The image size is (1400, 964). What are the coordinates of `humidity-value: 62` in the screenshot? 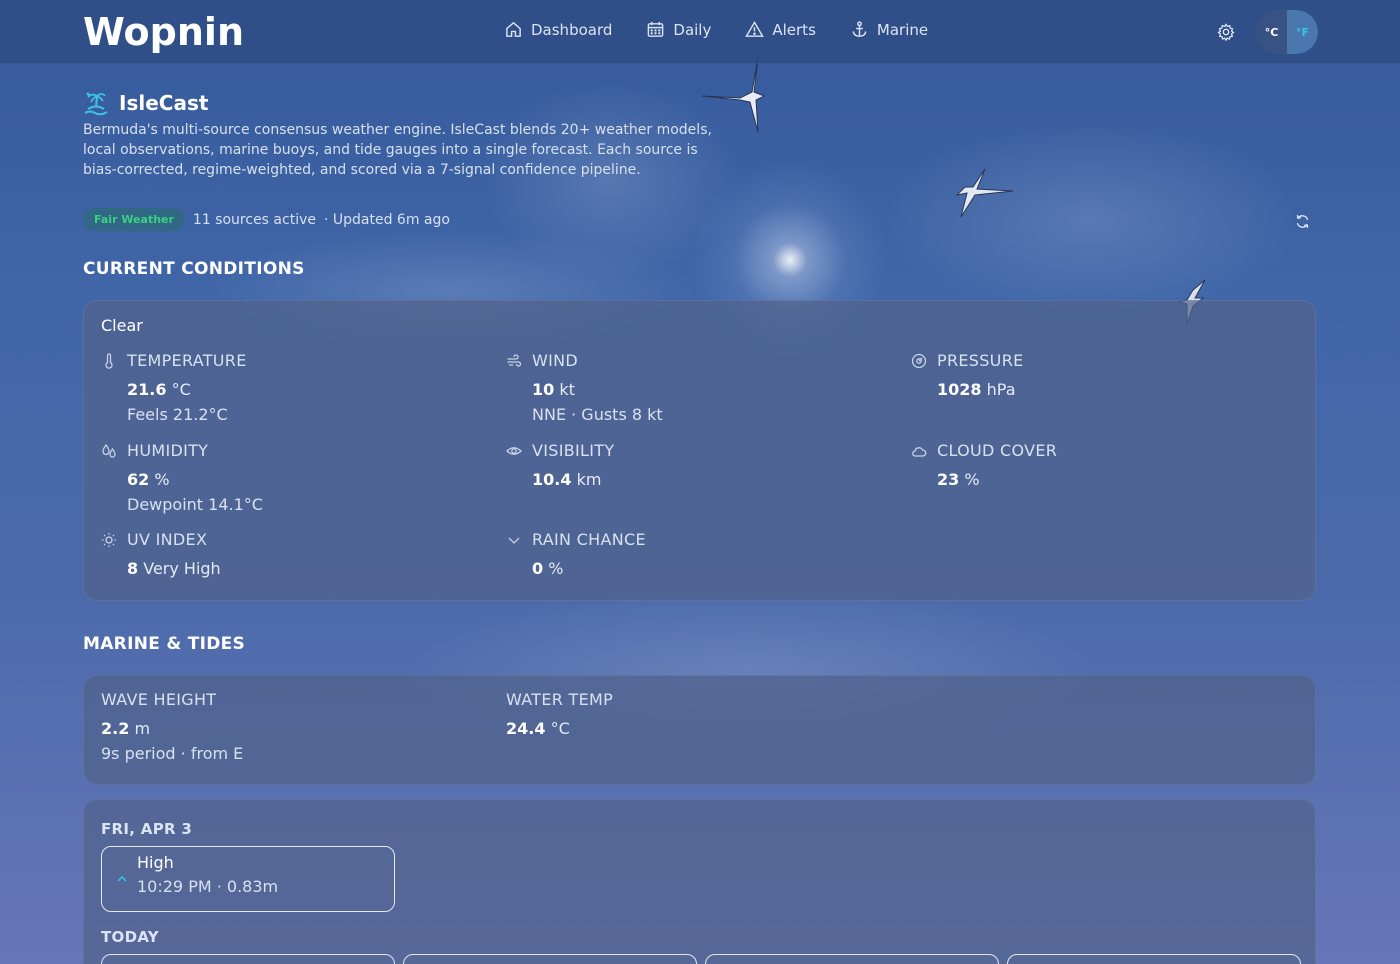 It's located at (138, 479).